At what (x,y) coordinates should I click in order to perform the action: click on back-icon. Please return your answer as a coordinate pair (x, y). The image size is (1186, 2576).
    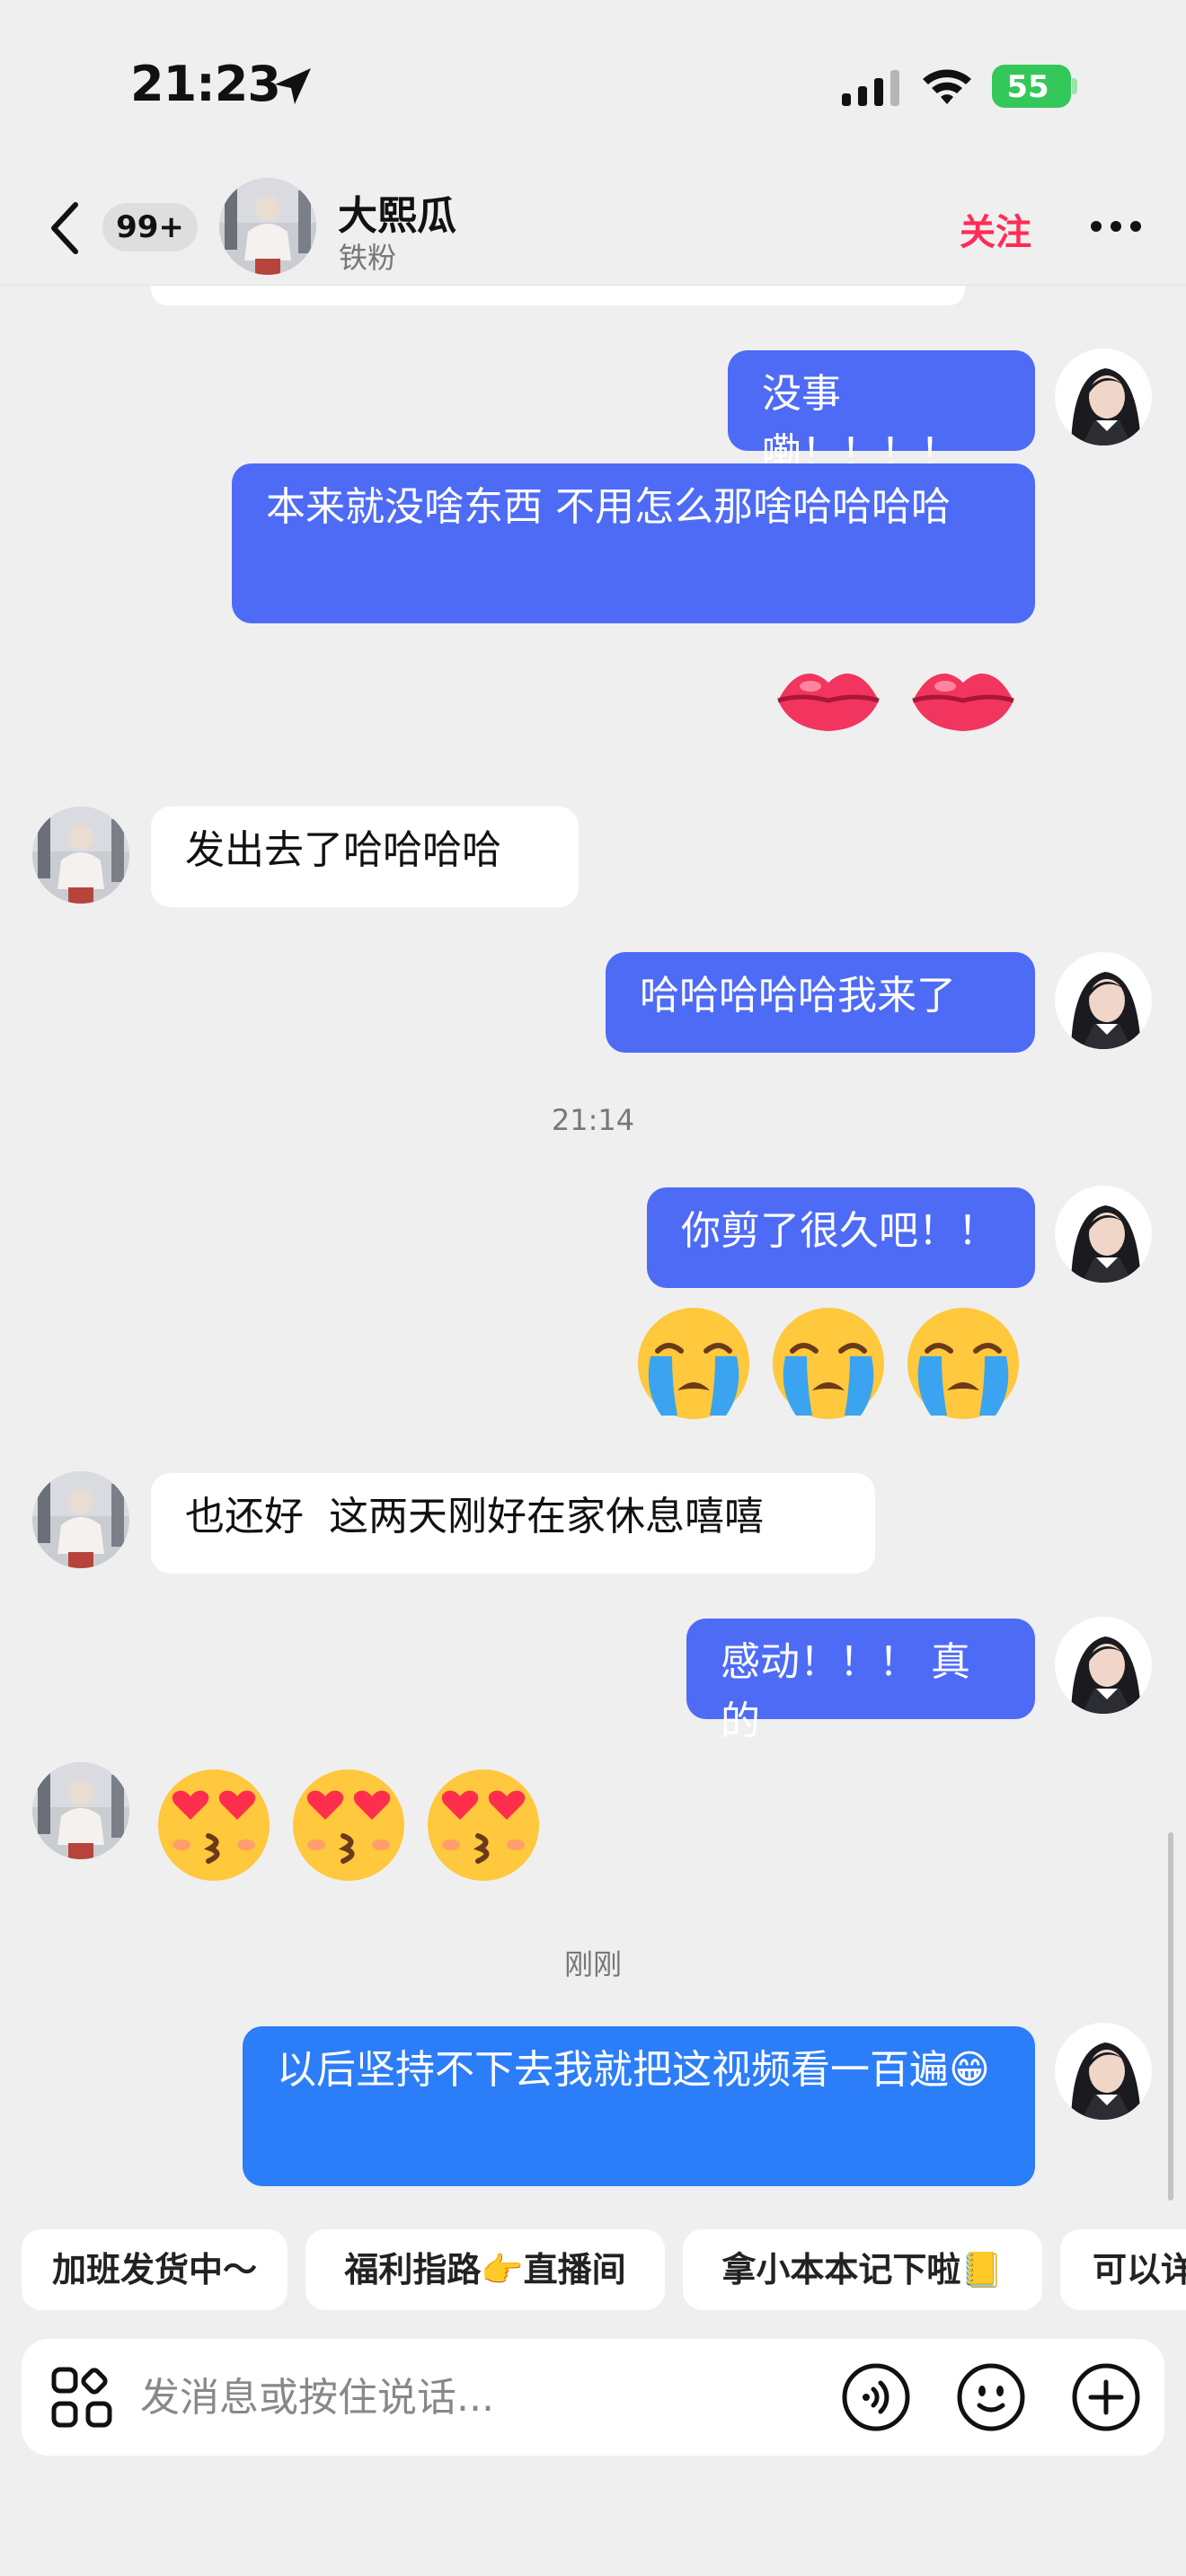
    Looking at the image, I should click on (64, 228).